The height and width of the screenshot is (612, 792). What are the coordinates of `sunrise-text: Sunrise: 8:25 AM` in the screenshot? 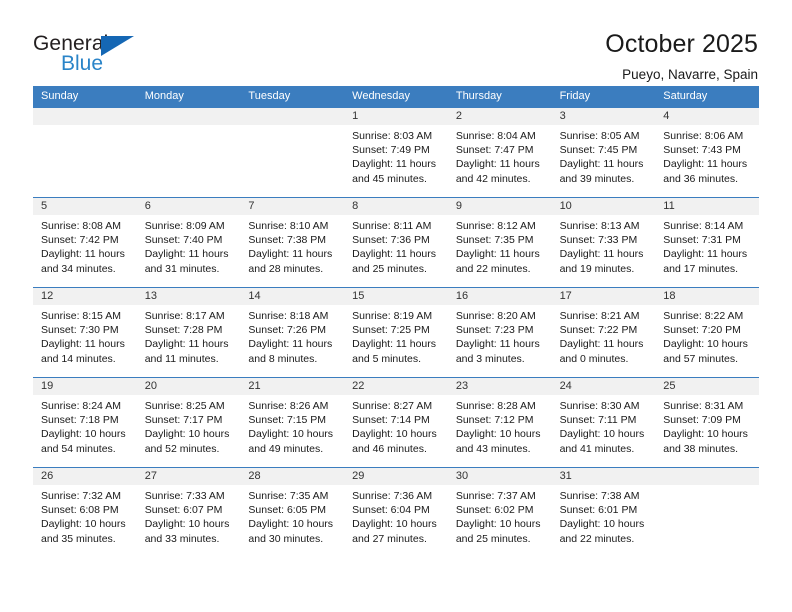 It's located at (184, 406).